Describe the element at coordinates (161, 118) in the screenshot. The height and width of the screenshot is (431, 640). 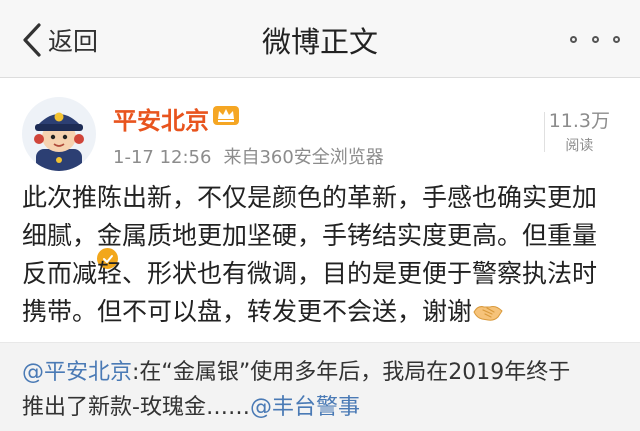
I see `username-link: 平安北京` at that location.